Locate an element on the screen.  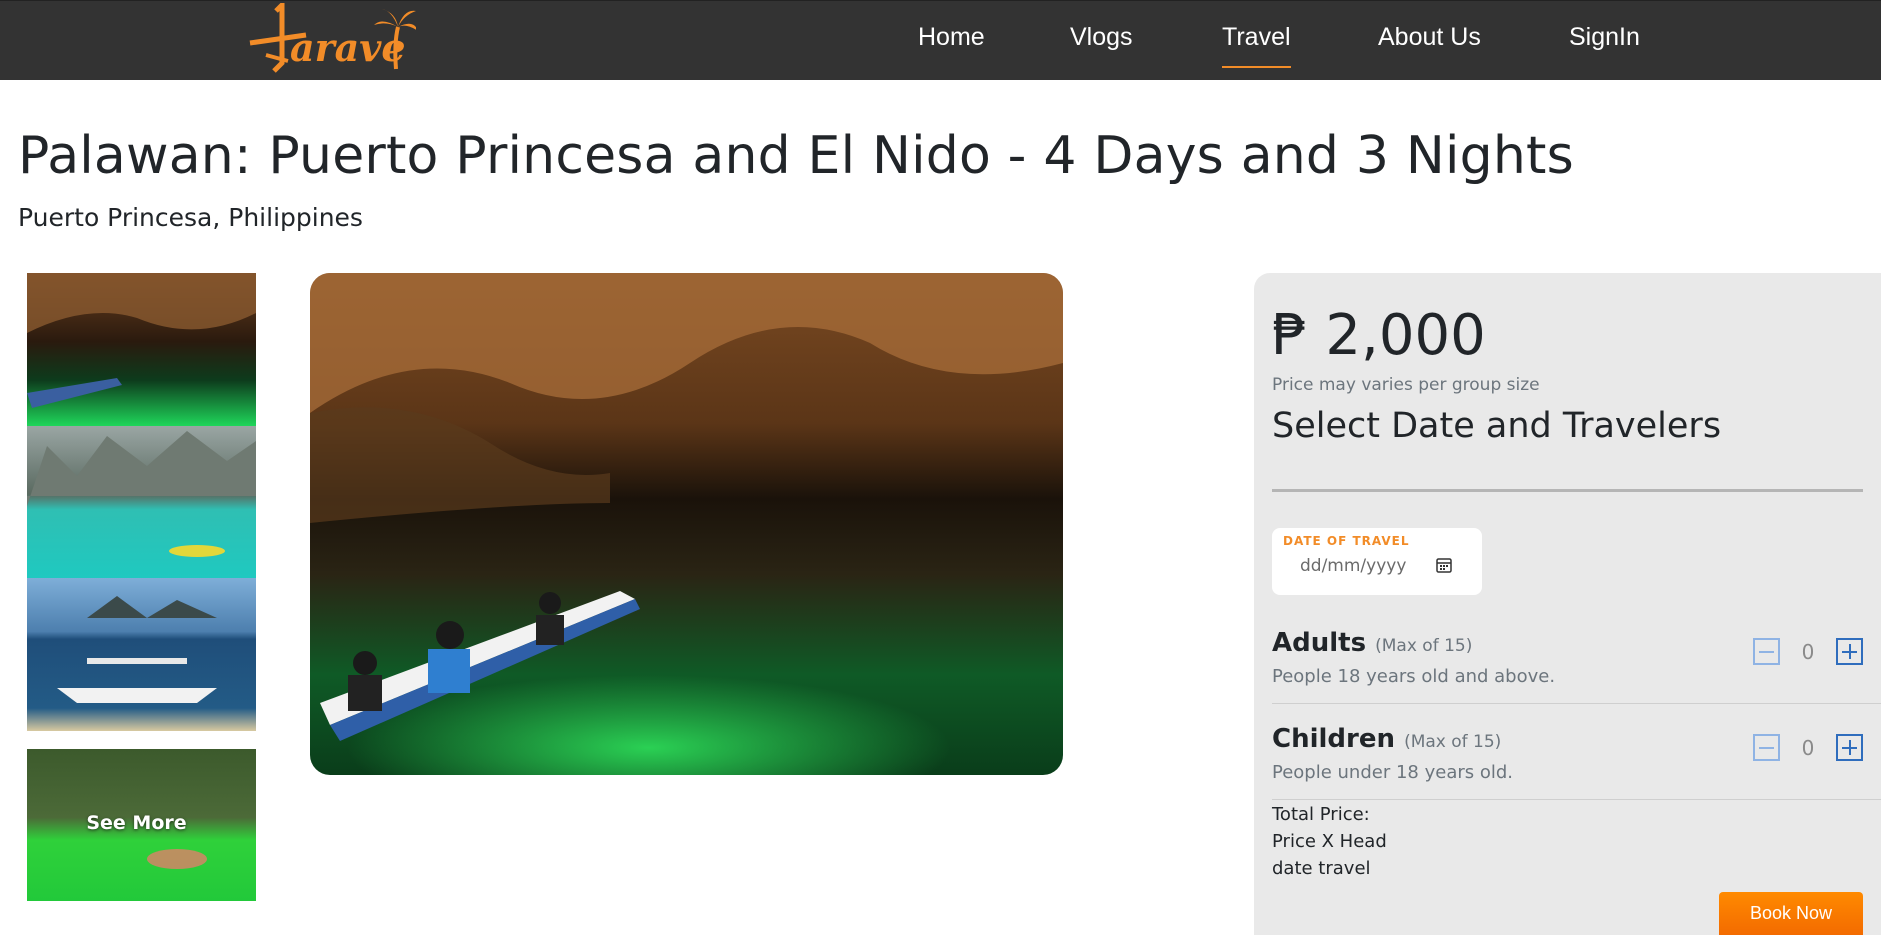
adults-count: 0 is located at coordinates (1808, 652).